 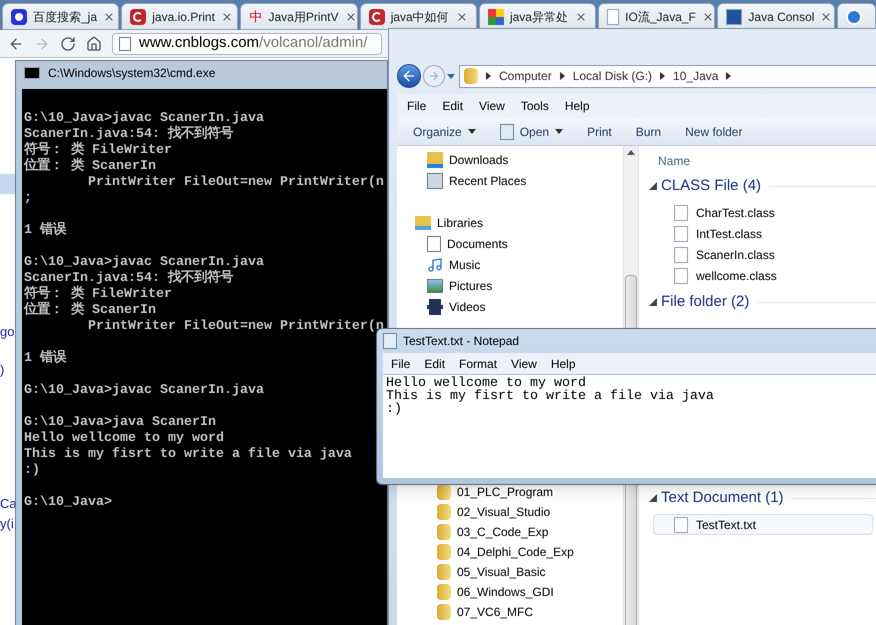 I want to click on film-icon, so click(x=435, y=306).